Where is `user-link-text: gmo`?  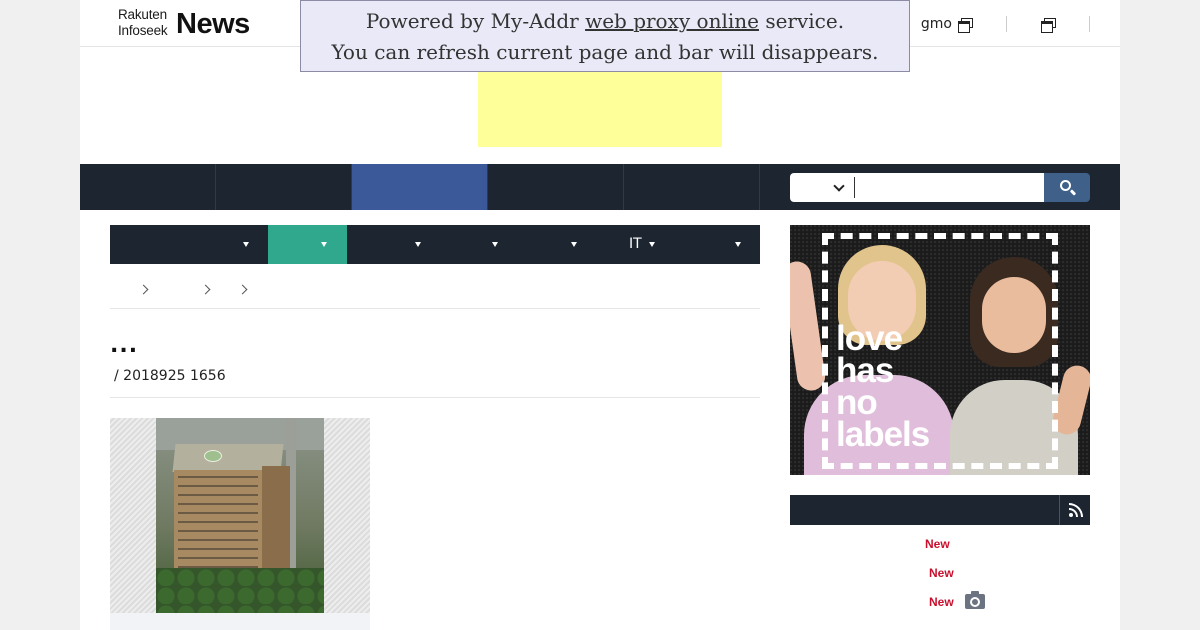
user-link-text: gmo is located at coordinates (936, 24).